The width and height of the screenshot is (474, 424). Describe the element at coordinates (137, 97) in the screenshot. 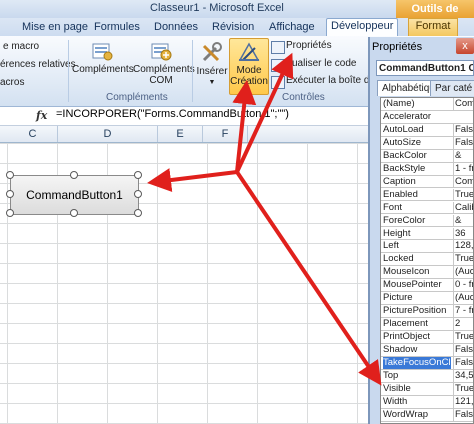

I see `group-label-complements: Compléments` at that location.